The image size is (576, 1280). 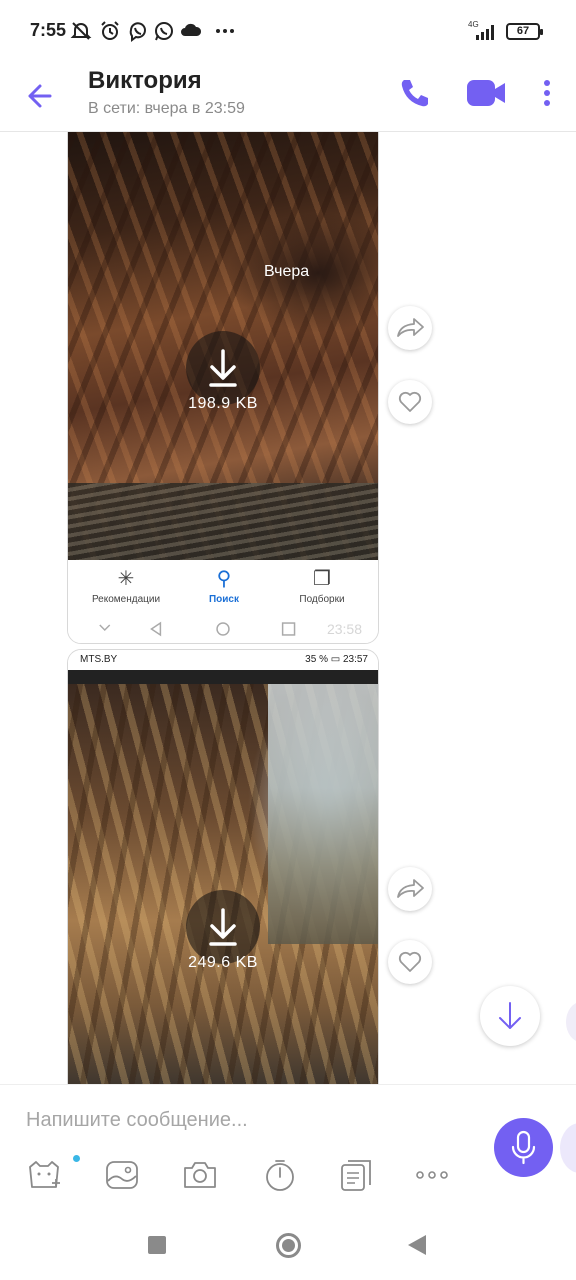 I want to click on notification-dot, so click(x=76, y=1158).